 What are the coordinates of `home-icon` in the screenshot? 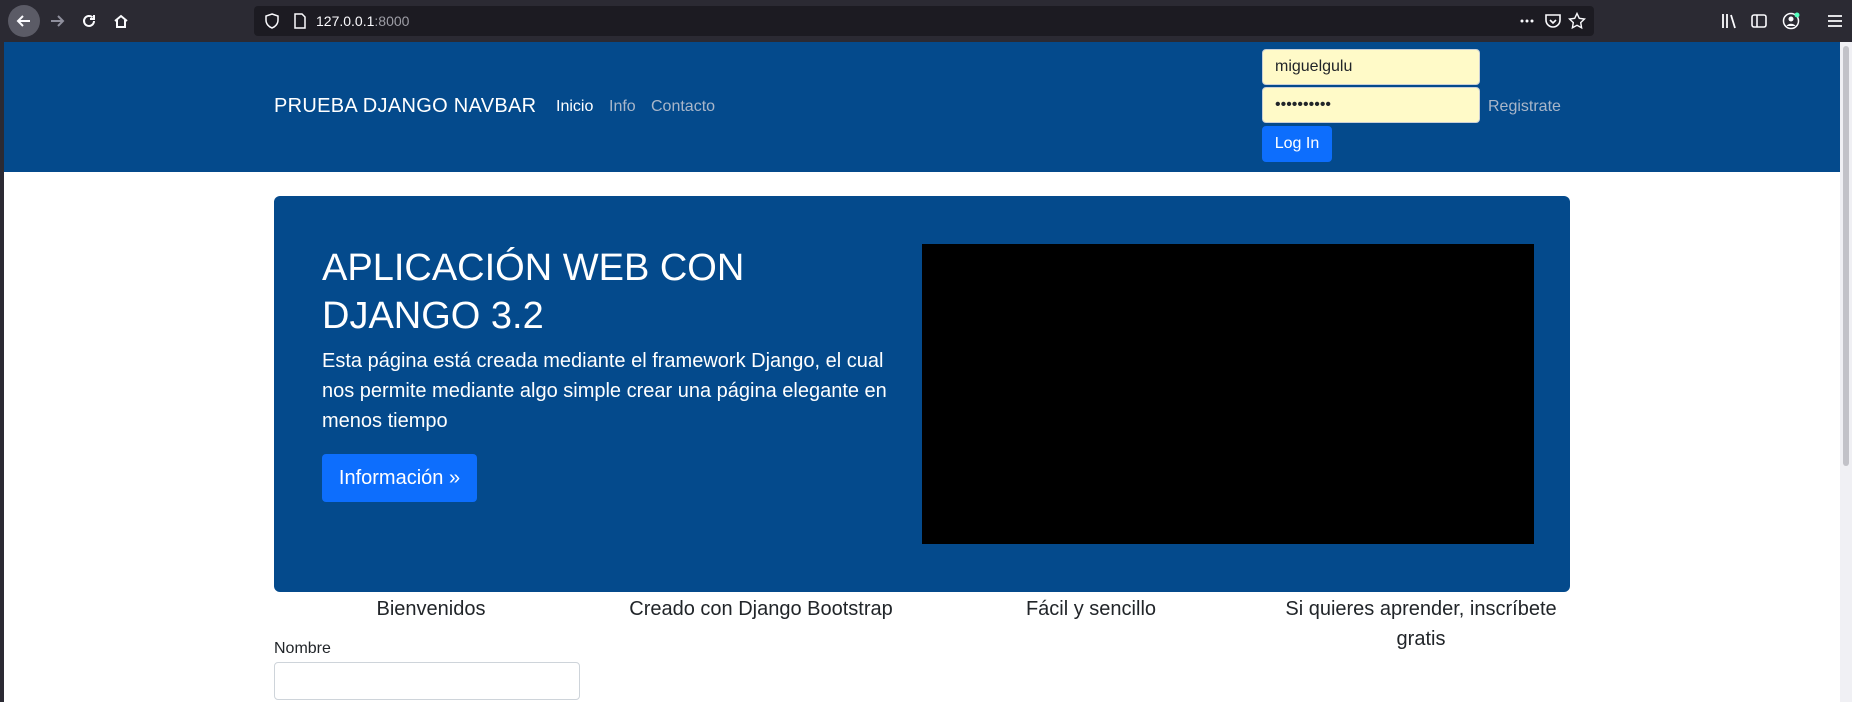 It's located at (121, 21).